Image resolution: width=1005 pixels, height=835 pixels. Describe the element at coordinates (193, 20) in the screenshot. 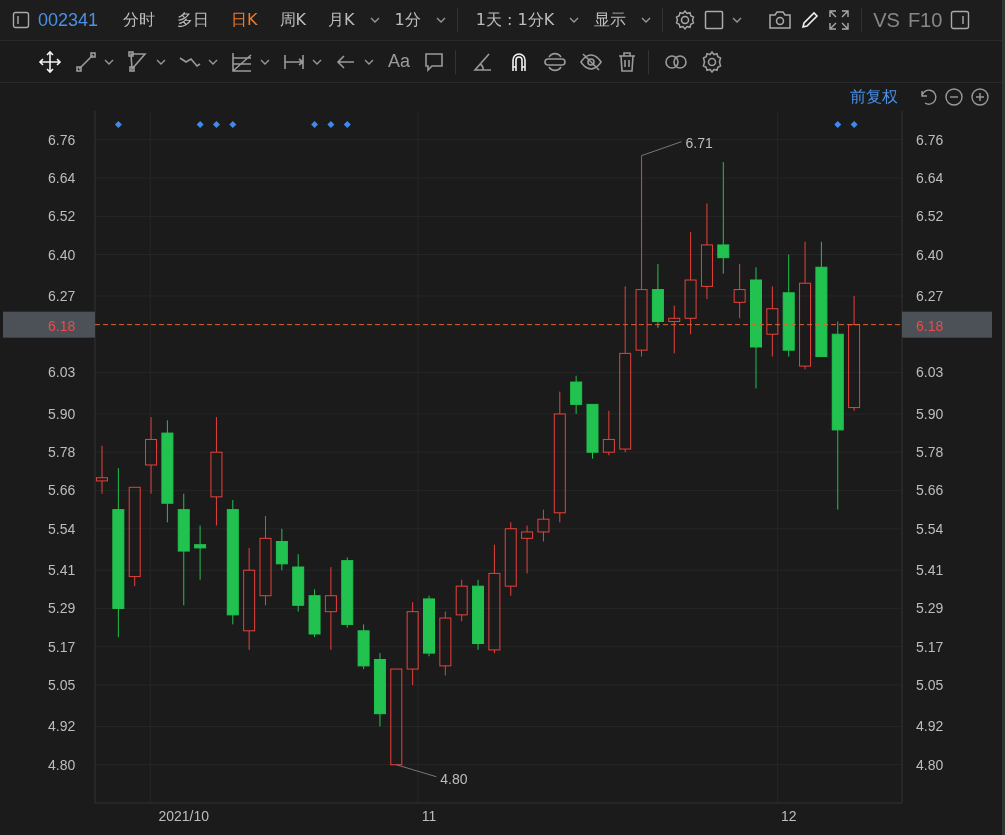

I see `period-tab: 多日` at that location.